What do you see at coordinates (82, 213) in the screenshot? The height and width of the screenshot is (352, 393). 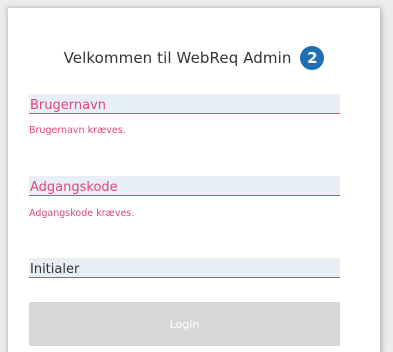 I see `password-error: Adgangskode kræves.` at bounding box center [82, 213].